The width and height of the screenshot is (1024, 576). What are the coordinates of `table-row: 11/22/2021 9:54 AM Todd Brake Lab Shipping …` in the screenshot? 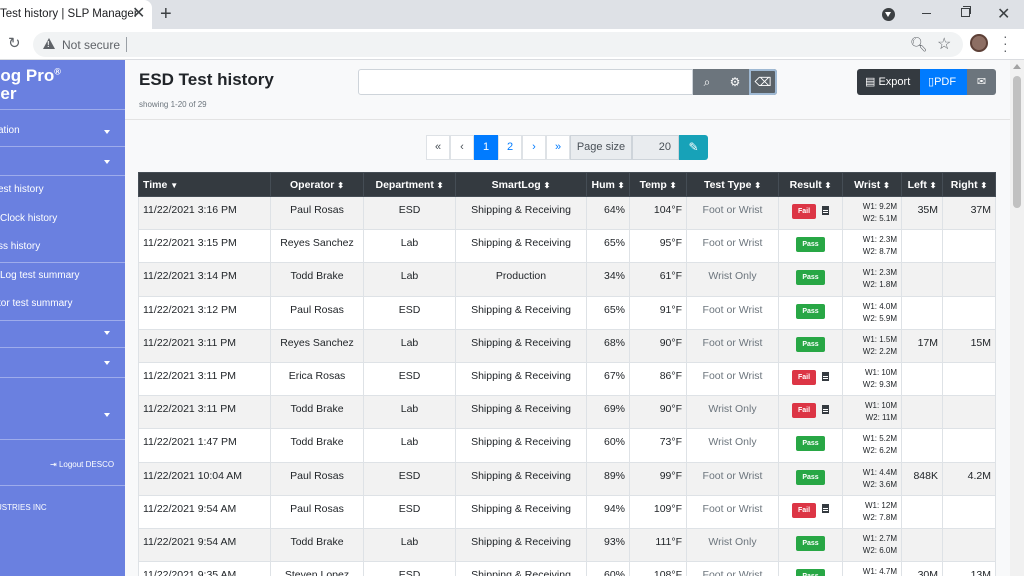 It's located at (567, 545).